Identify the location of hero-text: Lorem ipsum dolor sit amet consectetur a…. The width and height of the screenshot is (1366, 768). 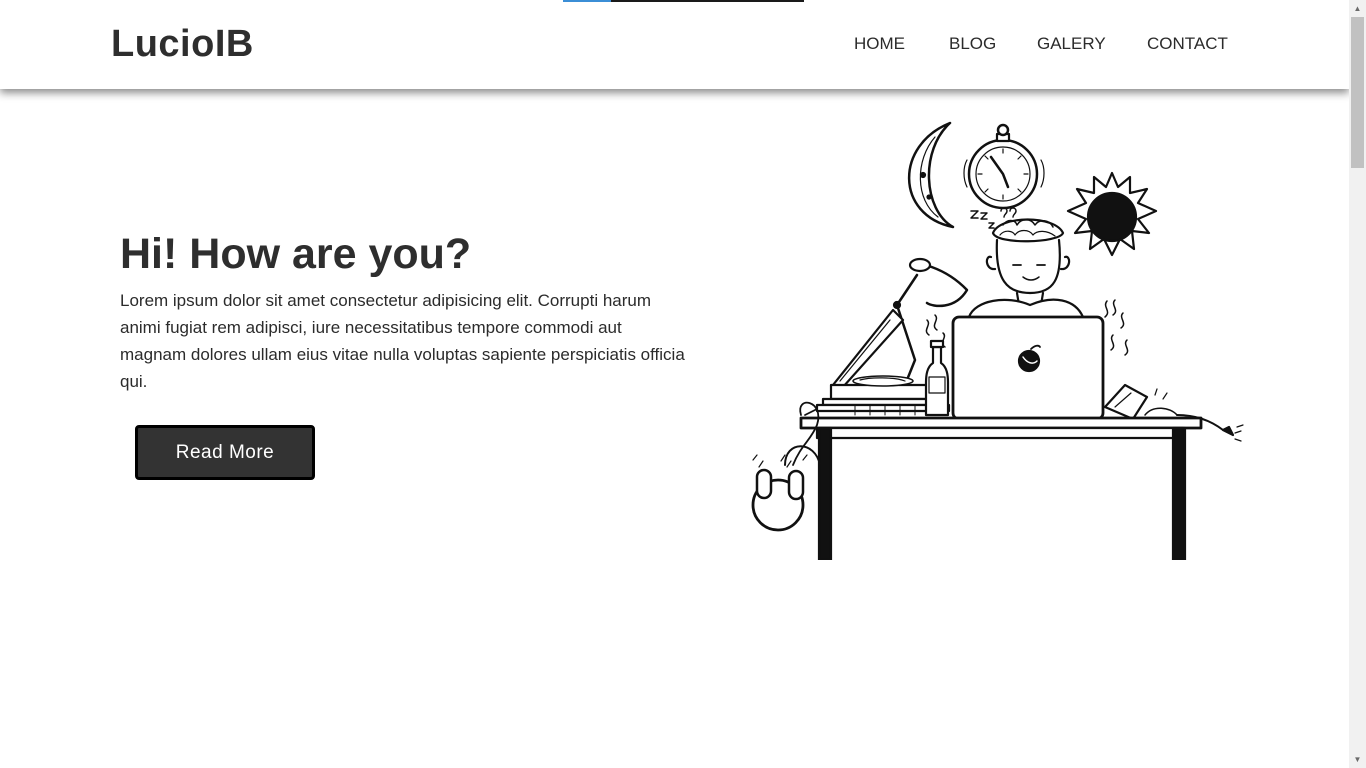
(402, 341).